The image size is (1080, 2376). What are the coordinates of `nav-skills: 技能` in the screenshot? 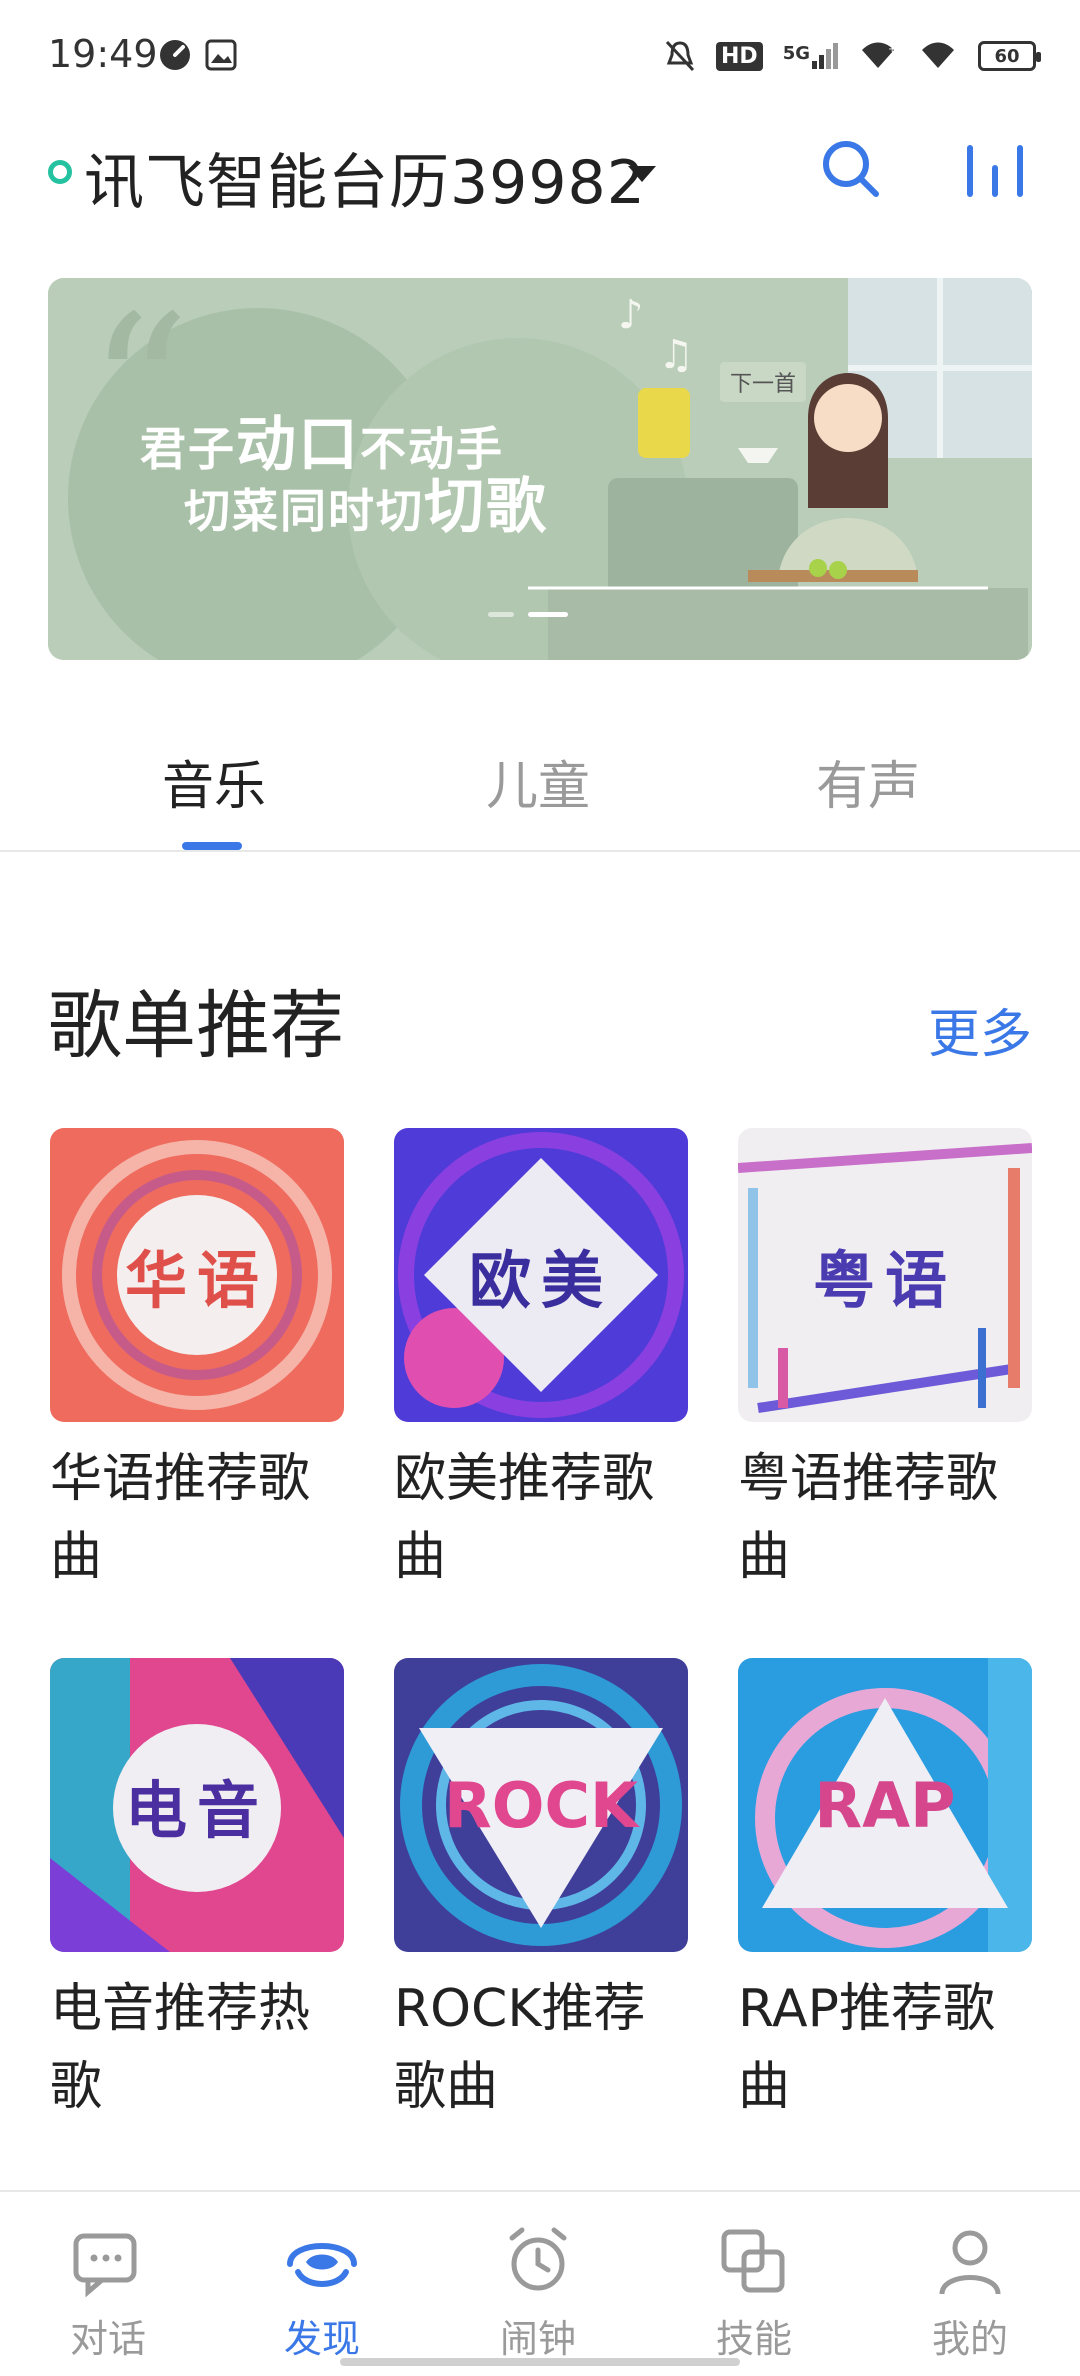 It's located at (754, 2292).